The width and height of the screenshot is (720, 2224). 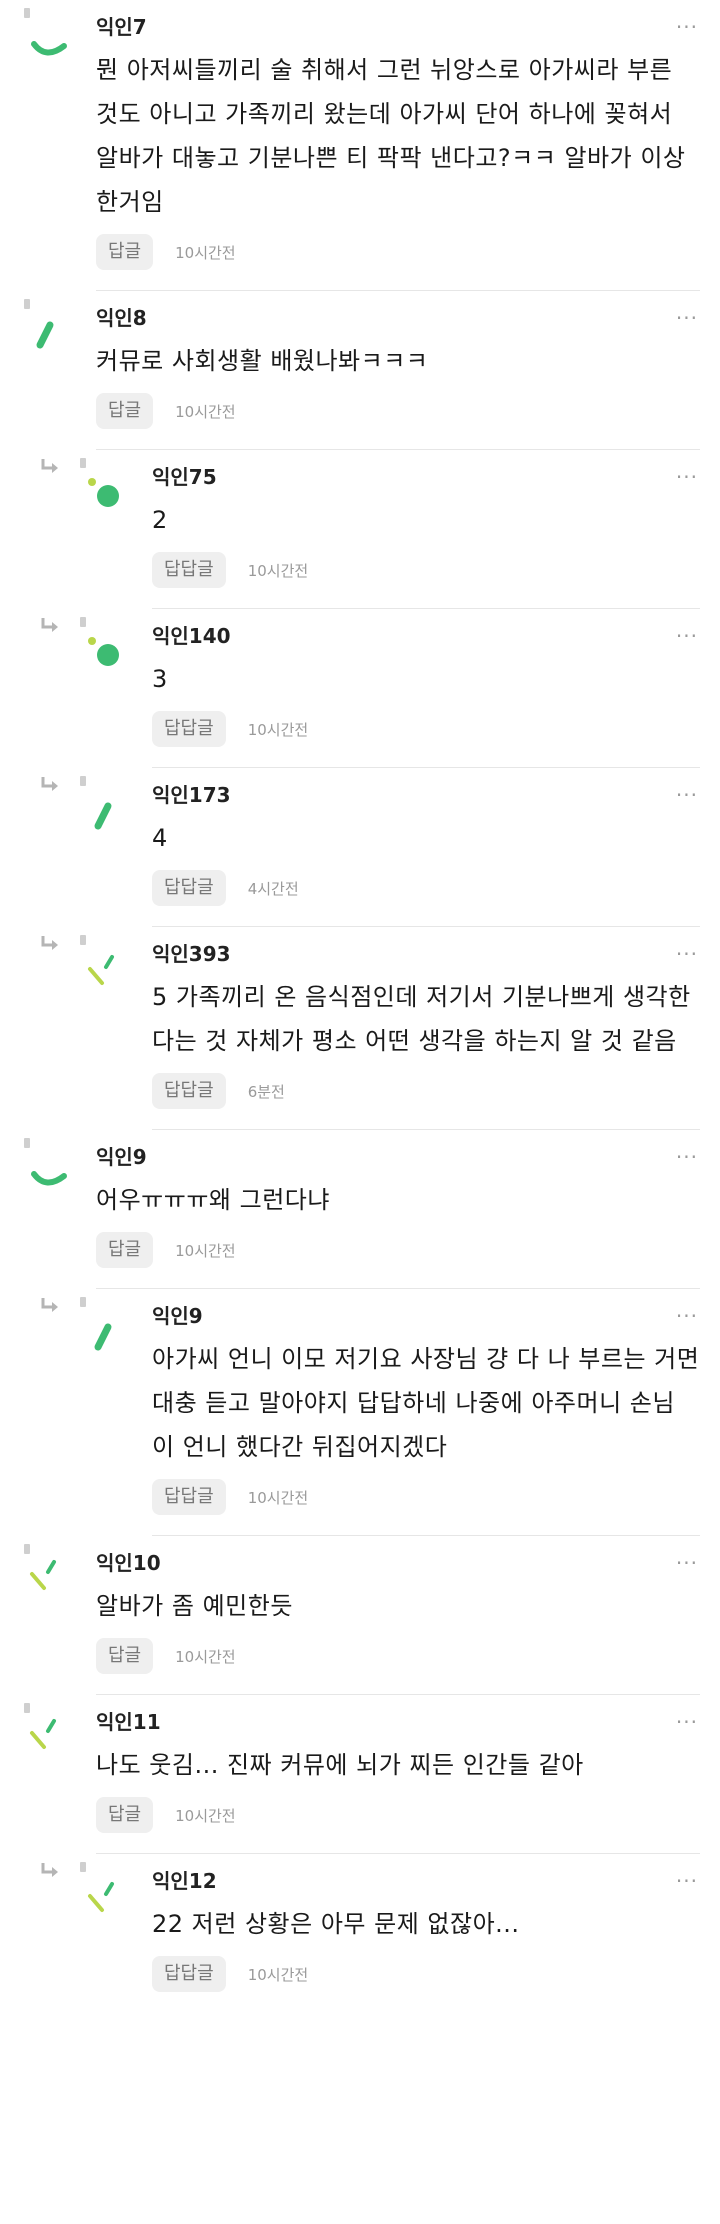 What do you see at coordinates (426, 476) in the screenshot?
I see `author-name: 익인75` at bounding box center [426, 476].